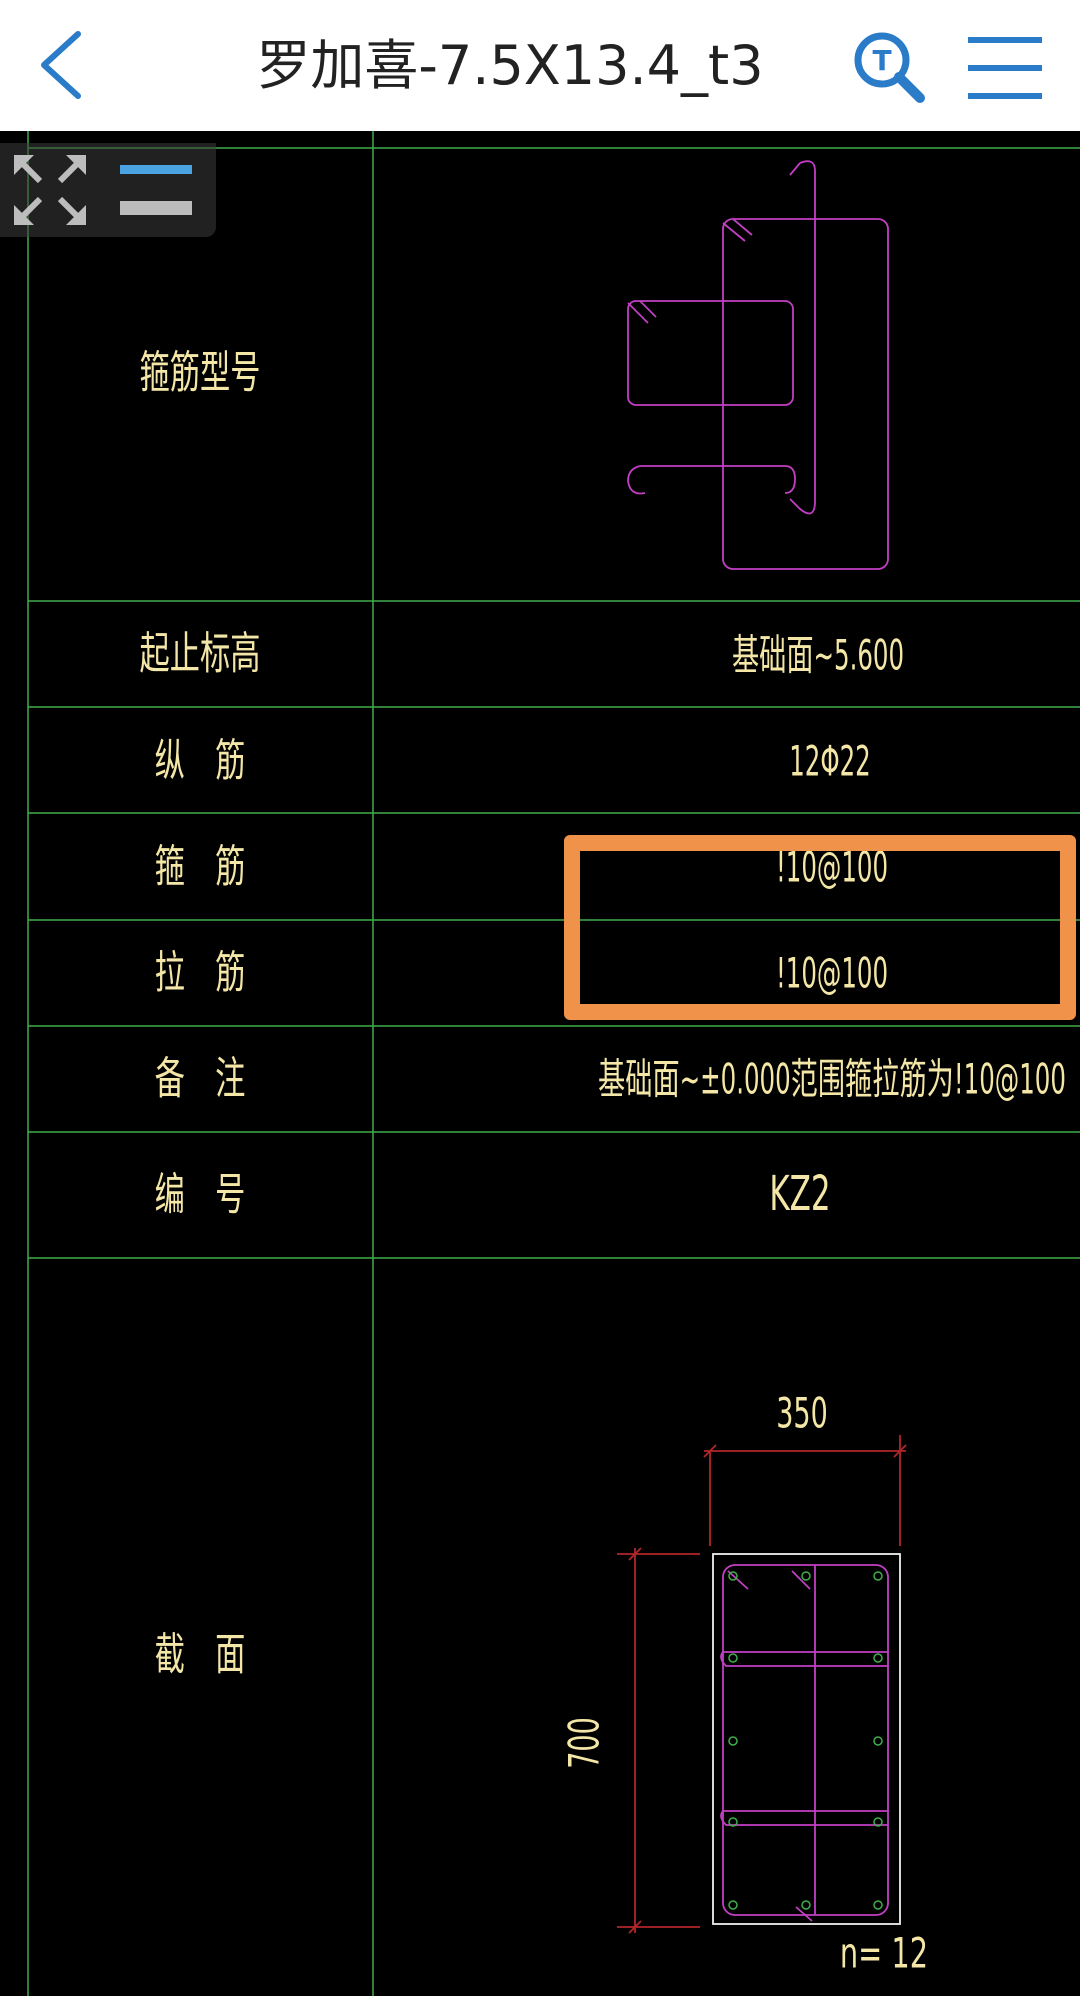 The width and height of the screenshot is (1080, 1996). Describe the element at coordinates (884, 1952) in the screenshot. I see `bar-count-label: n= 12` at that location.